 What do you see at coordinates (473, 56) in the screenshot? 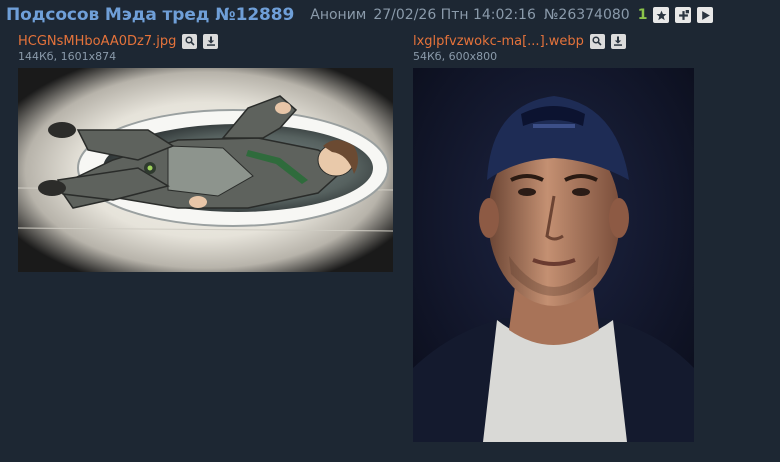
I see `file-dimensions: 600x800` at bounding box center [473, 56].